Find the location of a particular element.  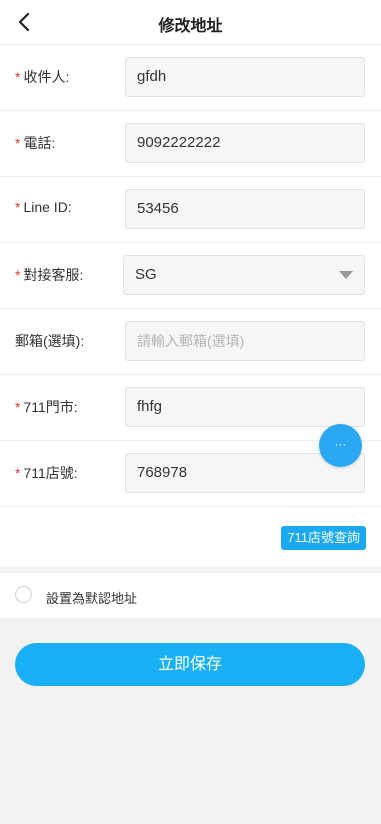

phone-row: * 電話: 9092222222 is located at coordinates (190, 144).